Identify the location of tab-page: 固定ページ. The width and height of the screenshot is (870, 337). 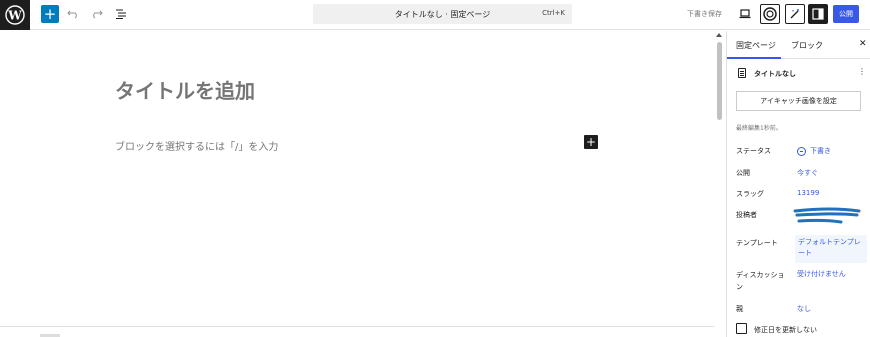
(756, 45).